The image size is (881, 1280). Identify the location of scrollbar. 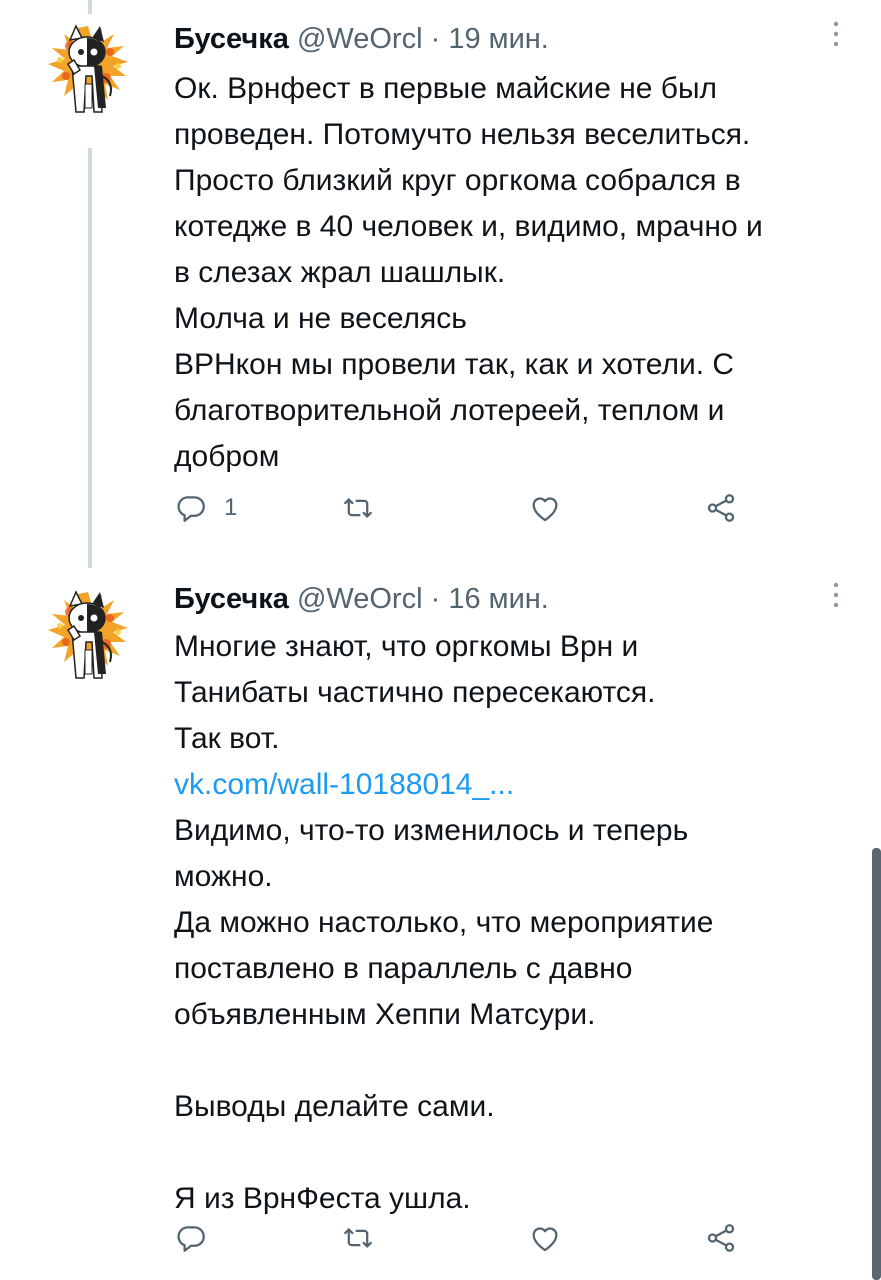
(876, 1064).